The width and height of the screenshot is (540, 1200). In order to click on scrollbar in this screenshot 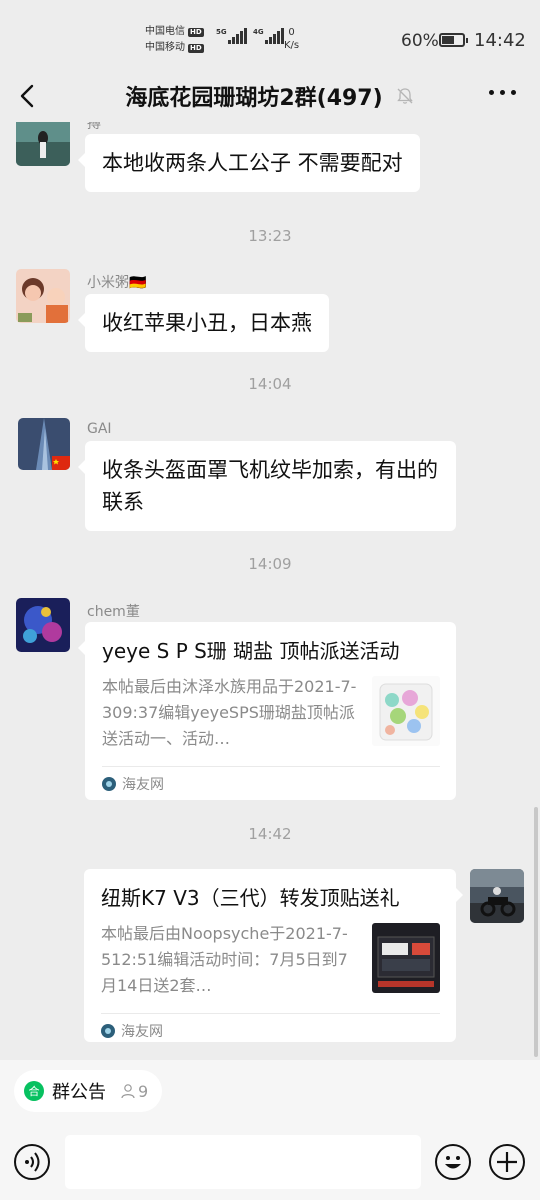, I will do `click(536, 932)`.